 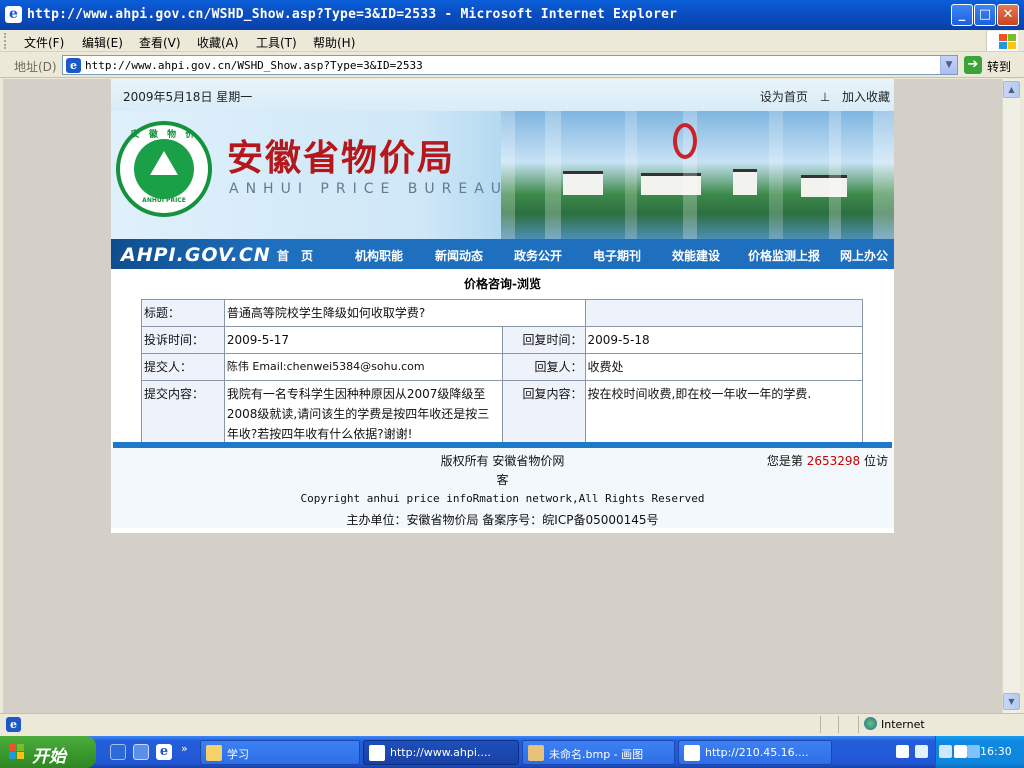 What do you see at coordinates (784, 461) in the screenshot?
I see `visitor-prefix: 您是第` at bounding box center [784, 461].